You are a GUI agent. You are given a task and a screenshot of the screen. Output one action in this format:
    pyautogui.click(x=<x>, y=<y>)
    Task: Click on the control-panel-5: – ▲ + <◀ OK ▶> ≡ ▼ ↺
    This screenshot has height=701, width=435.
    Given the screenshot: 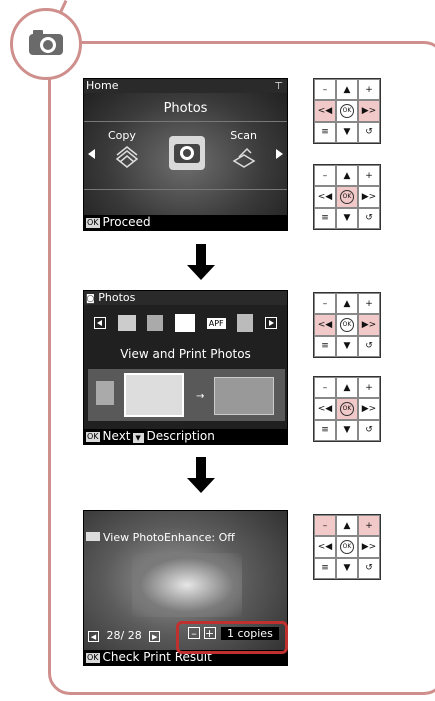 What is the action you would take?
    pyautogui.click(x=347, y=547)
    